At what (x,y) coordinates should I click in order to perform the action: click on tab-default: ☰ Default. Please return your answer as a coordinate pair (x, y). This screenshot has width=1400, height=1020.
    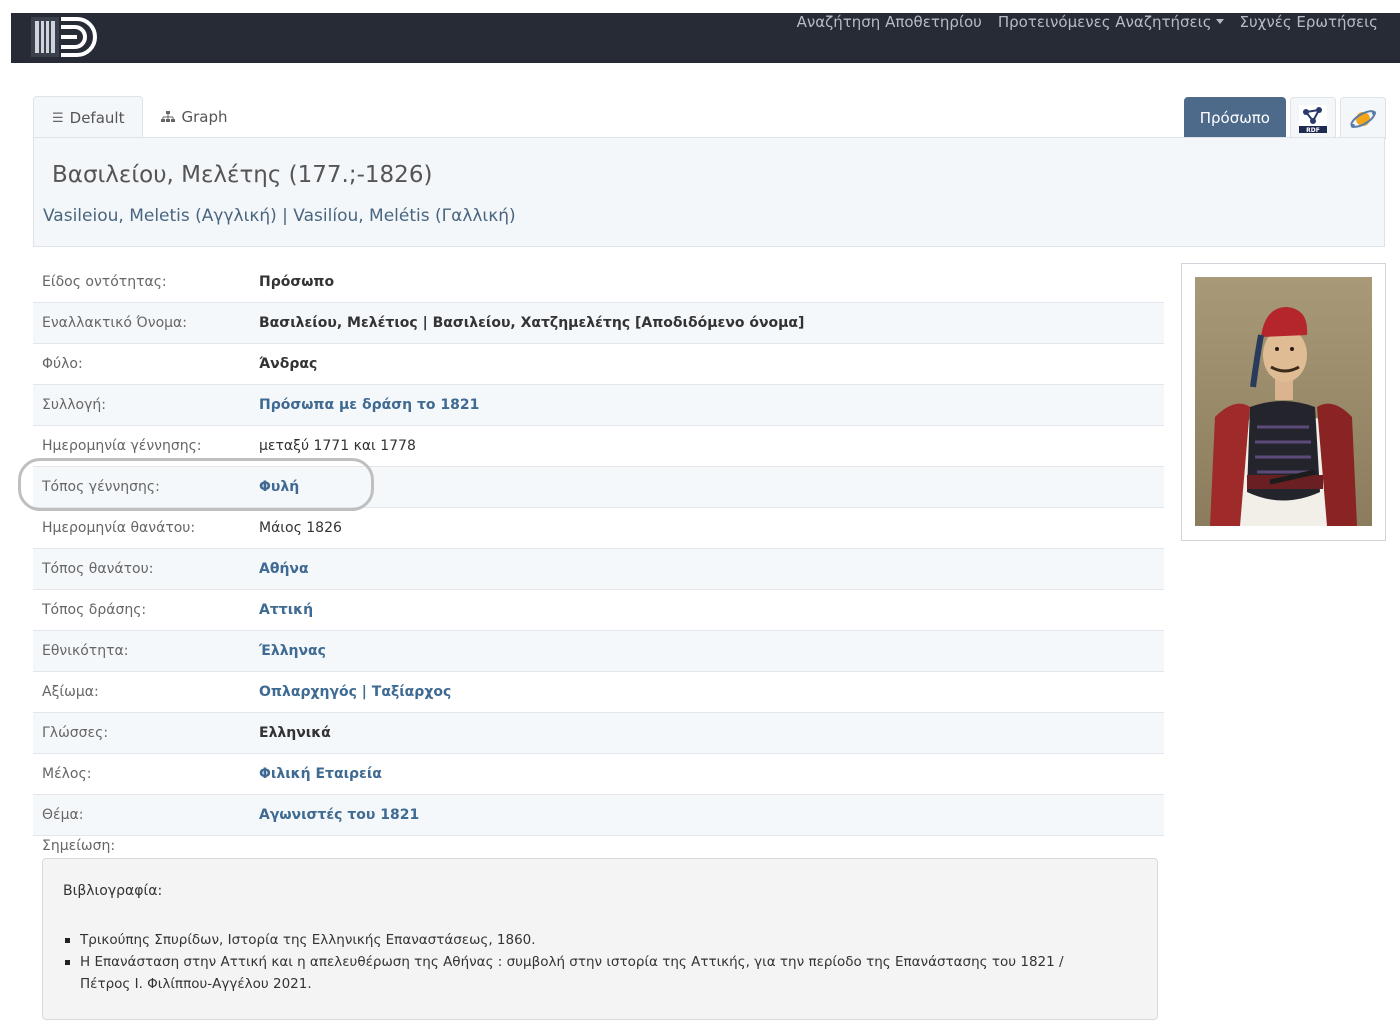
    Looking at the image, I should click on (88, 117).